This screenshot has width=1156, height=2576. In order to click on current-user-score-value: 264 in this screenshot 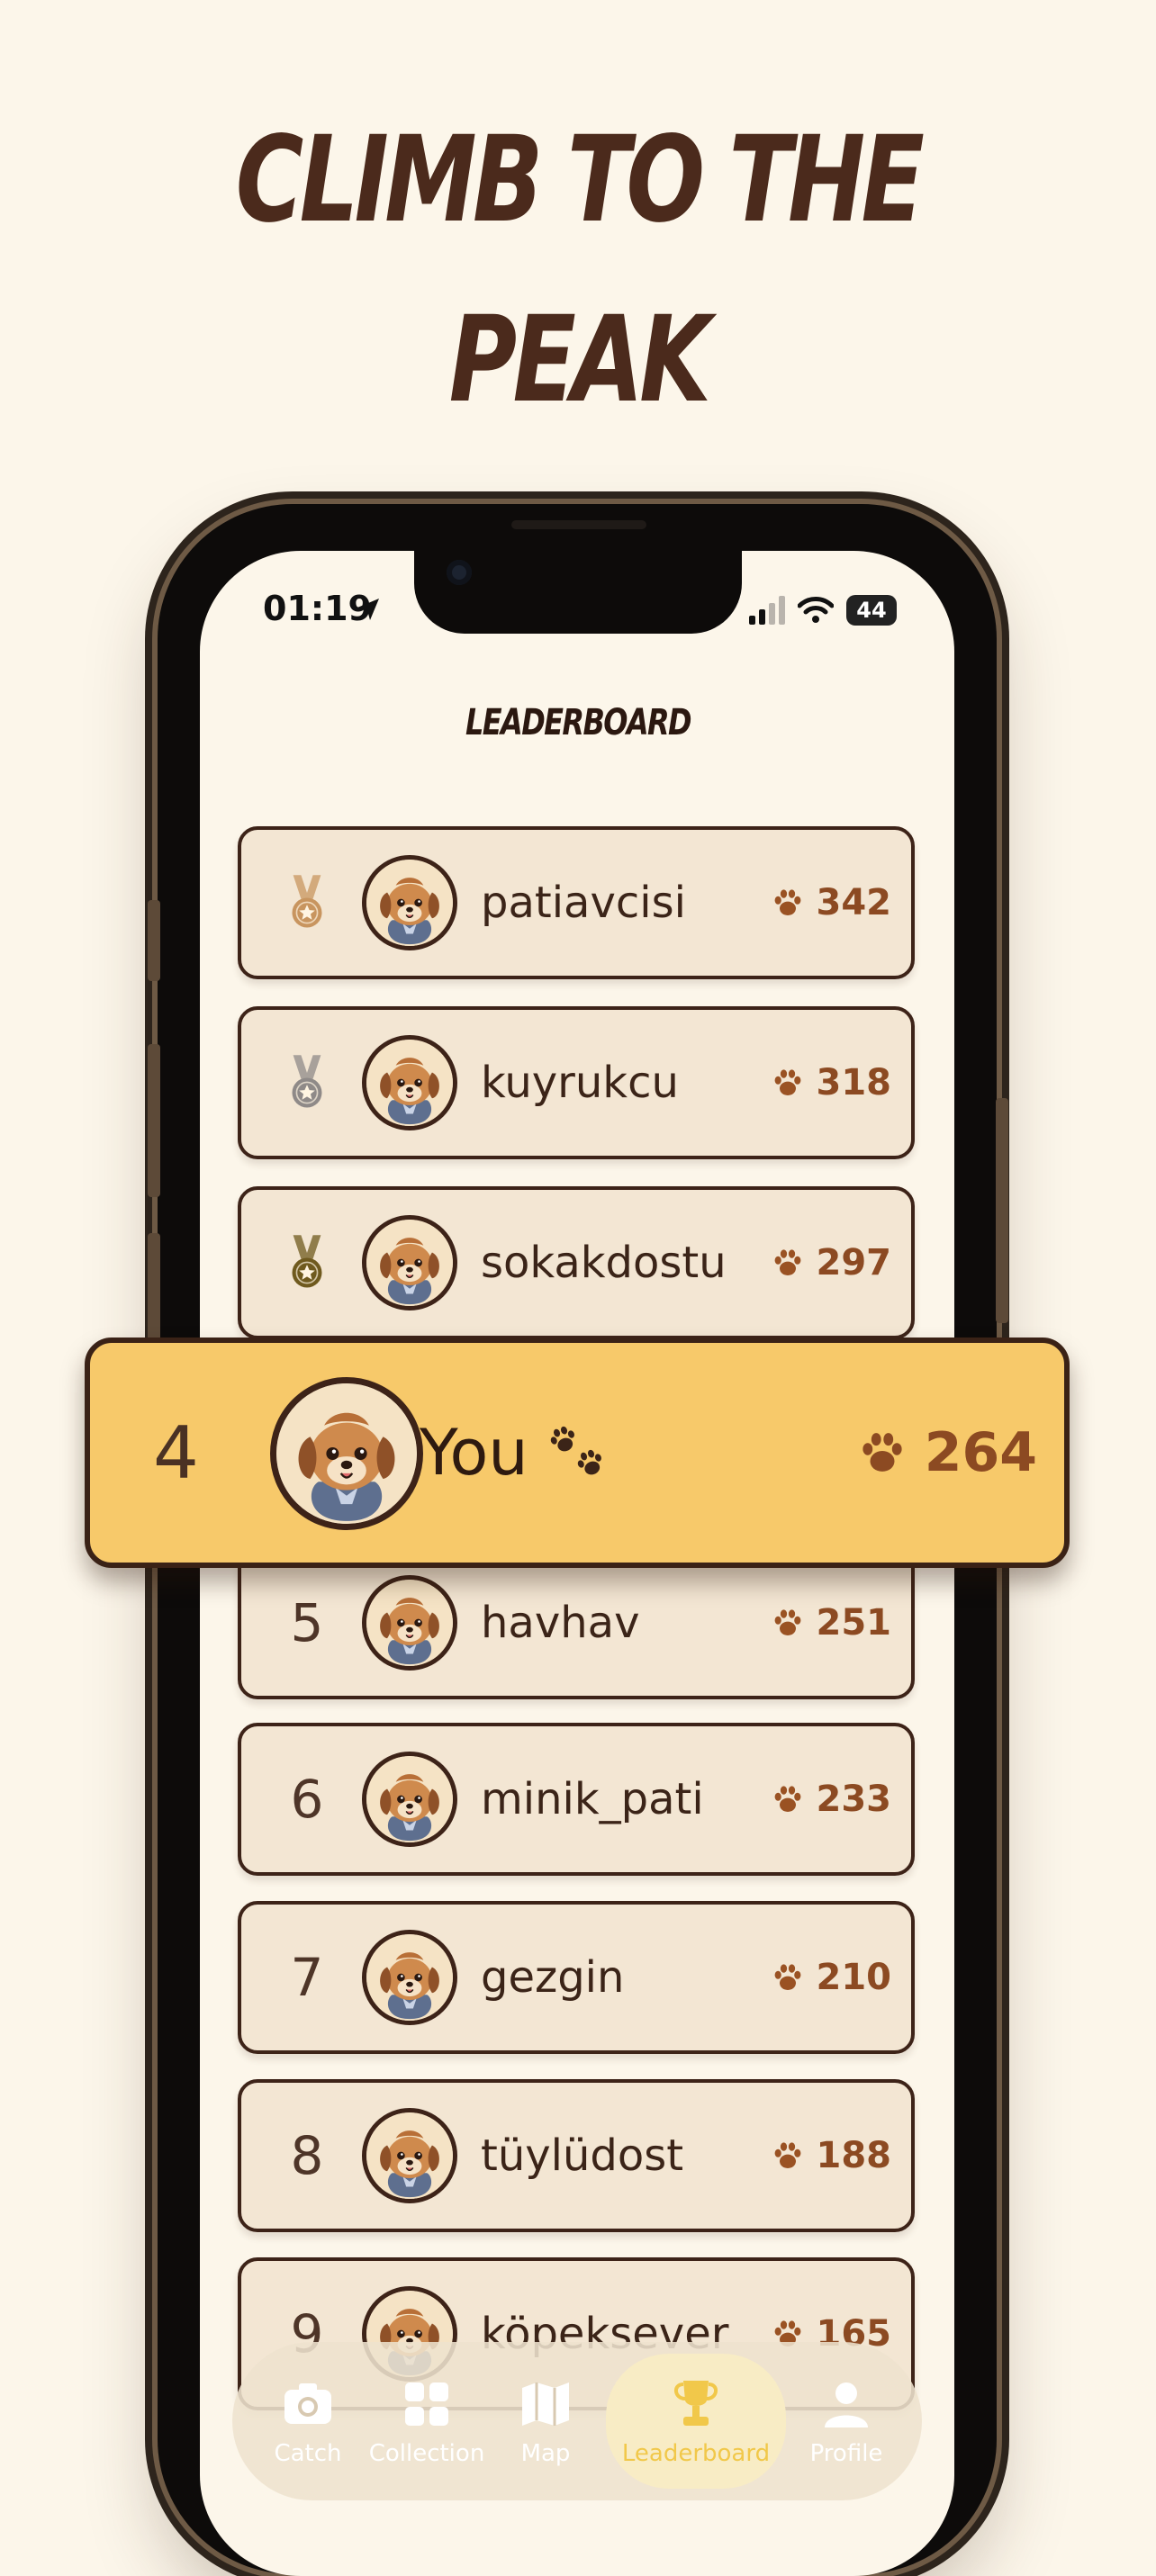, I will do `click(980, 1452)`.